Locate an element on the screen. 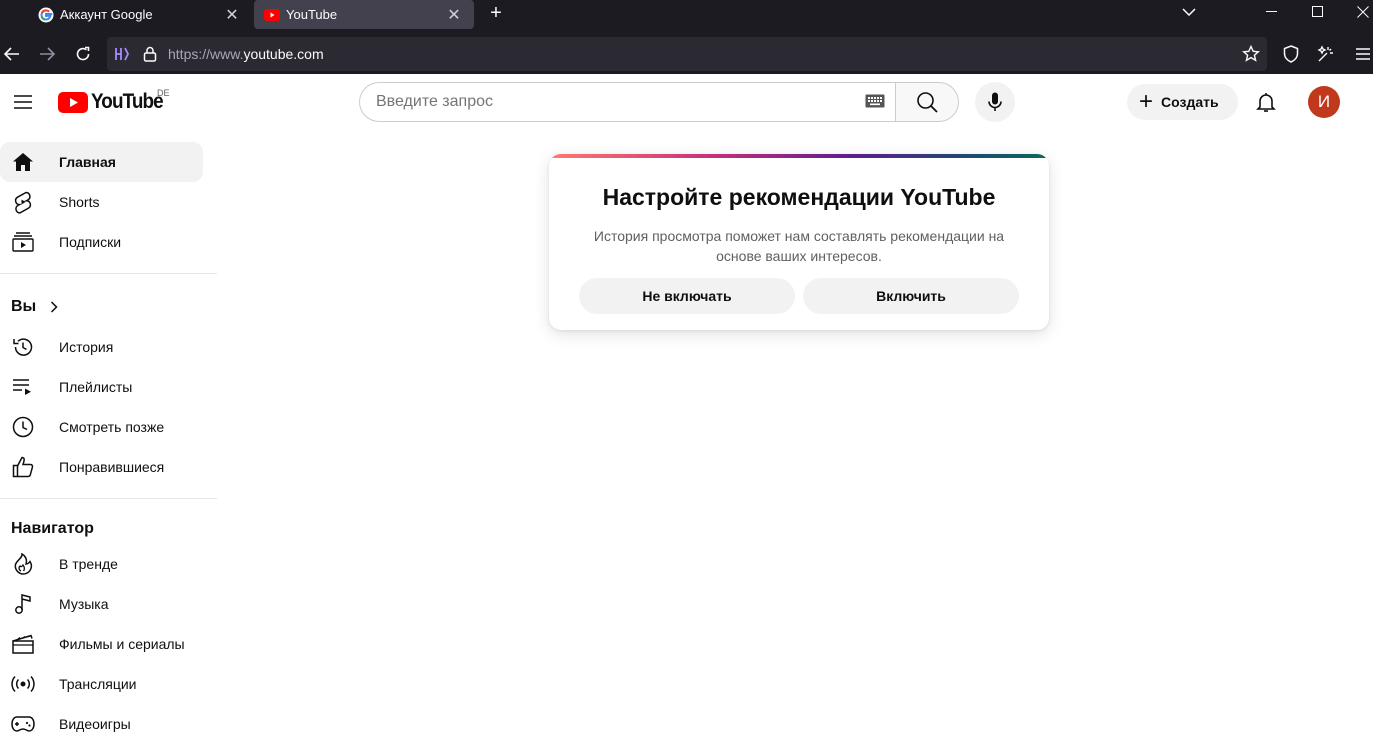  sidebar-item-gaming: Видеоигры is located at coordinates (101, 724).